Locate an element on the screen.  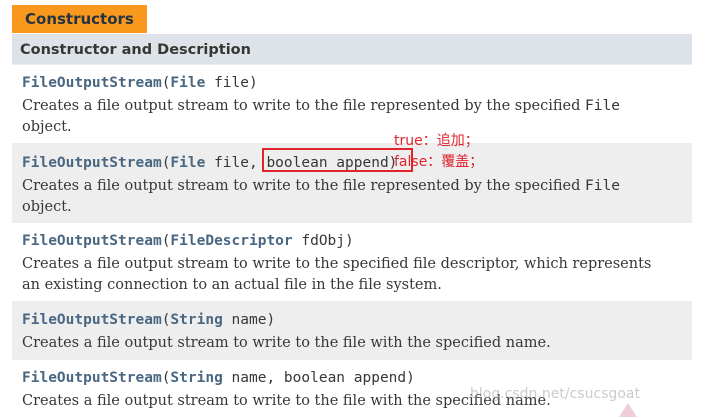
annotation-true-note: true：追加； is located at coordinates (436, 141).